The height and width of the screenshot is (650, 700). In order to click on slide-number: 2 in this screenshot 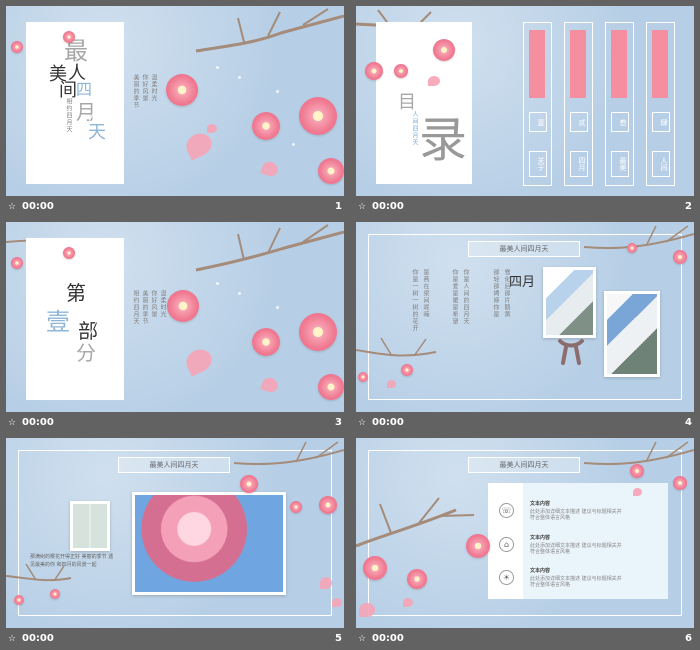, I will do `click(688, 206)`.